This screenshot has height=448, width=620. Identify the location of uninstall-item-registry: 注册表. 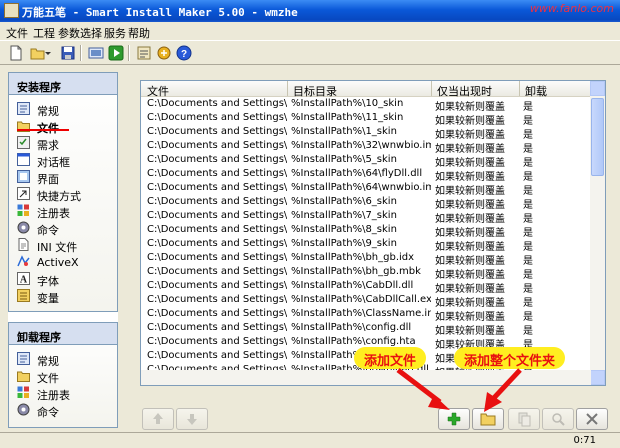
(63, 393).